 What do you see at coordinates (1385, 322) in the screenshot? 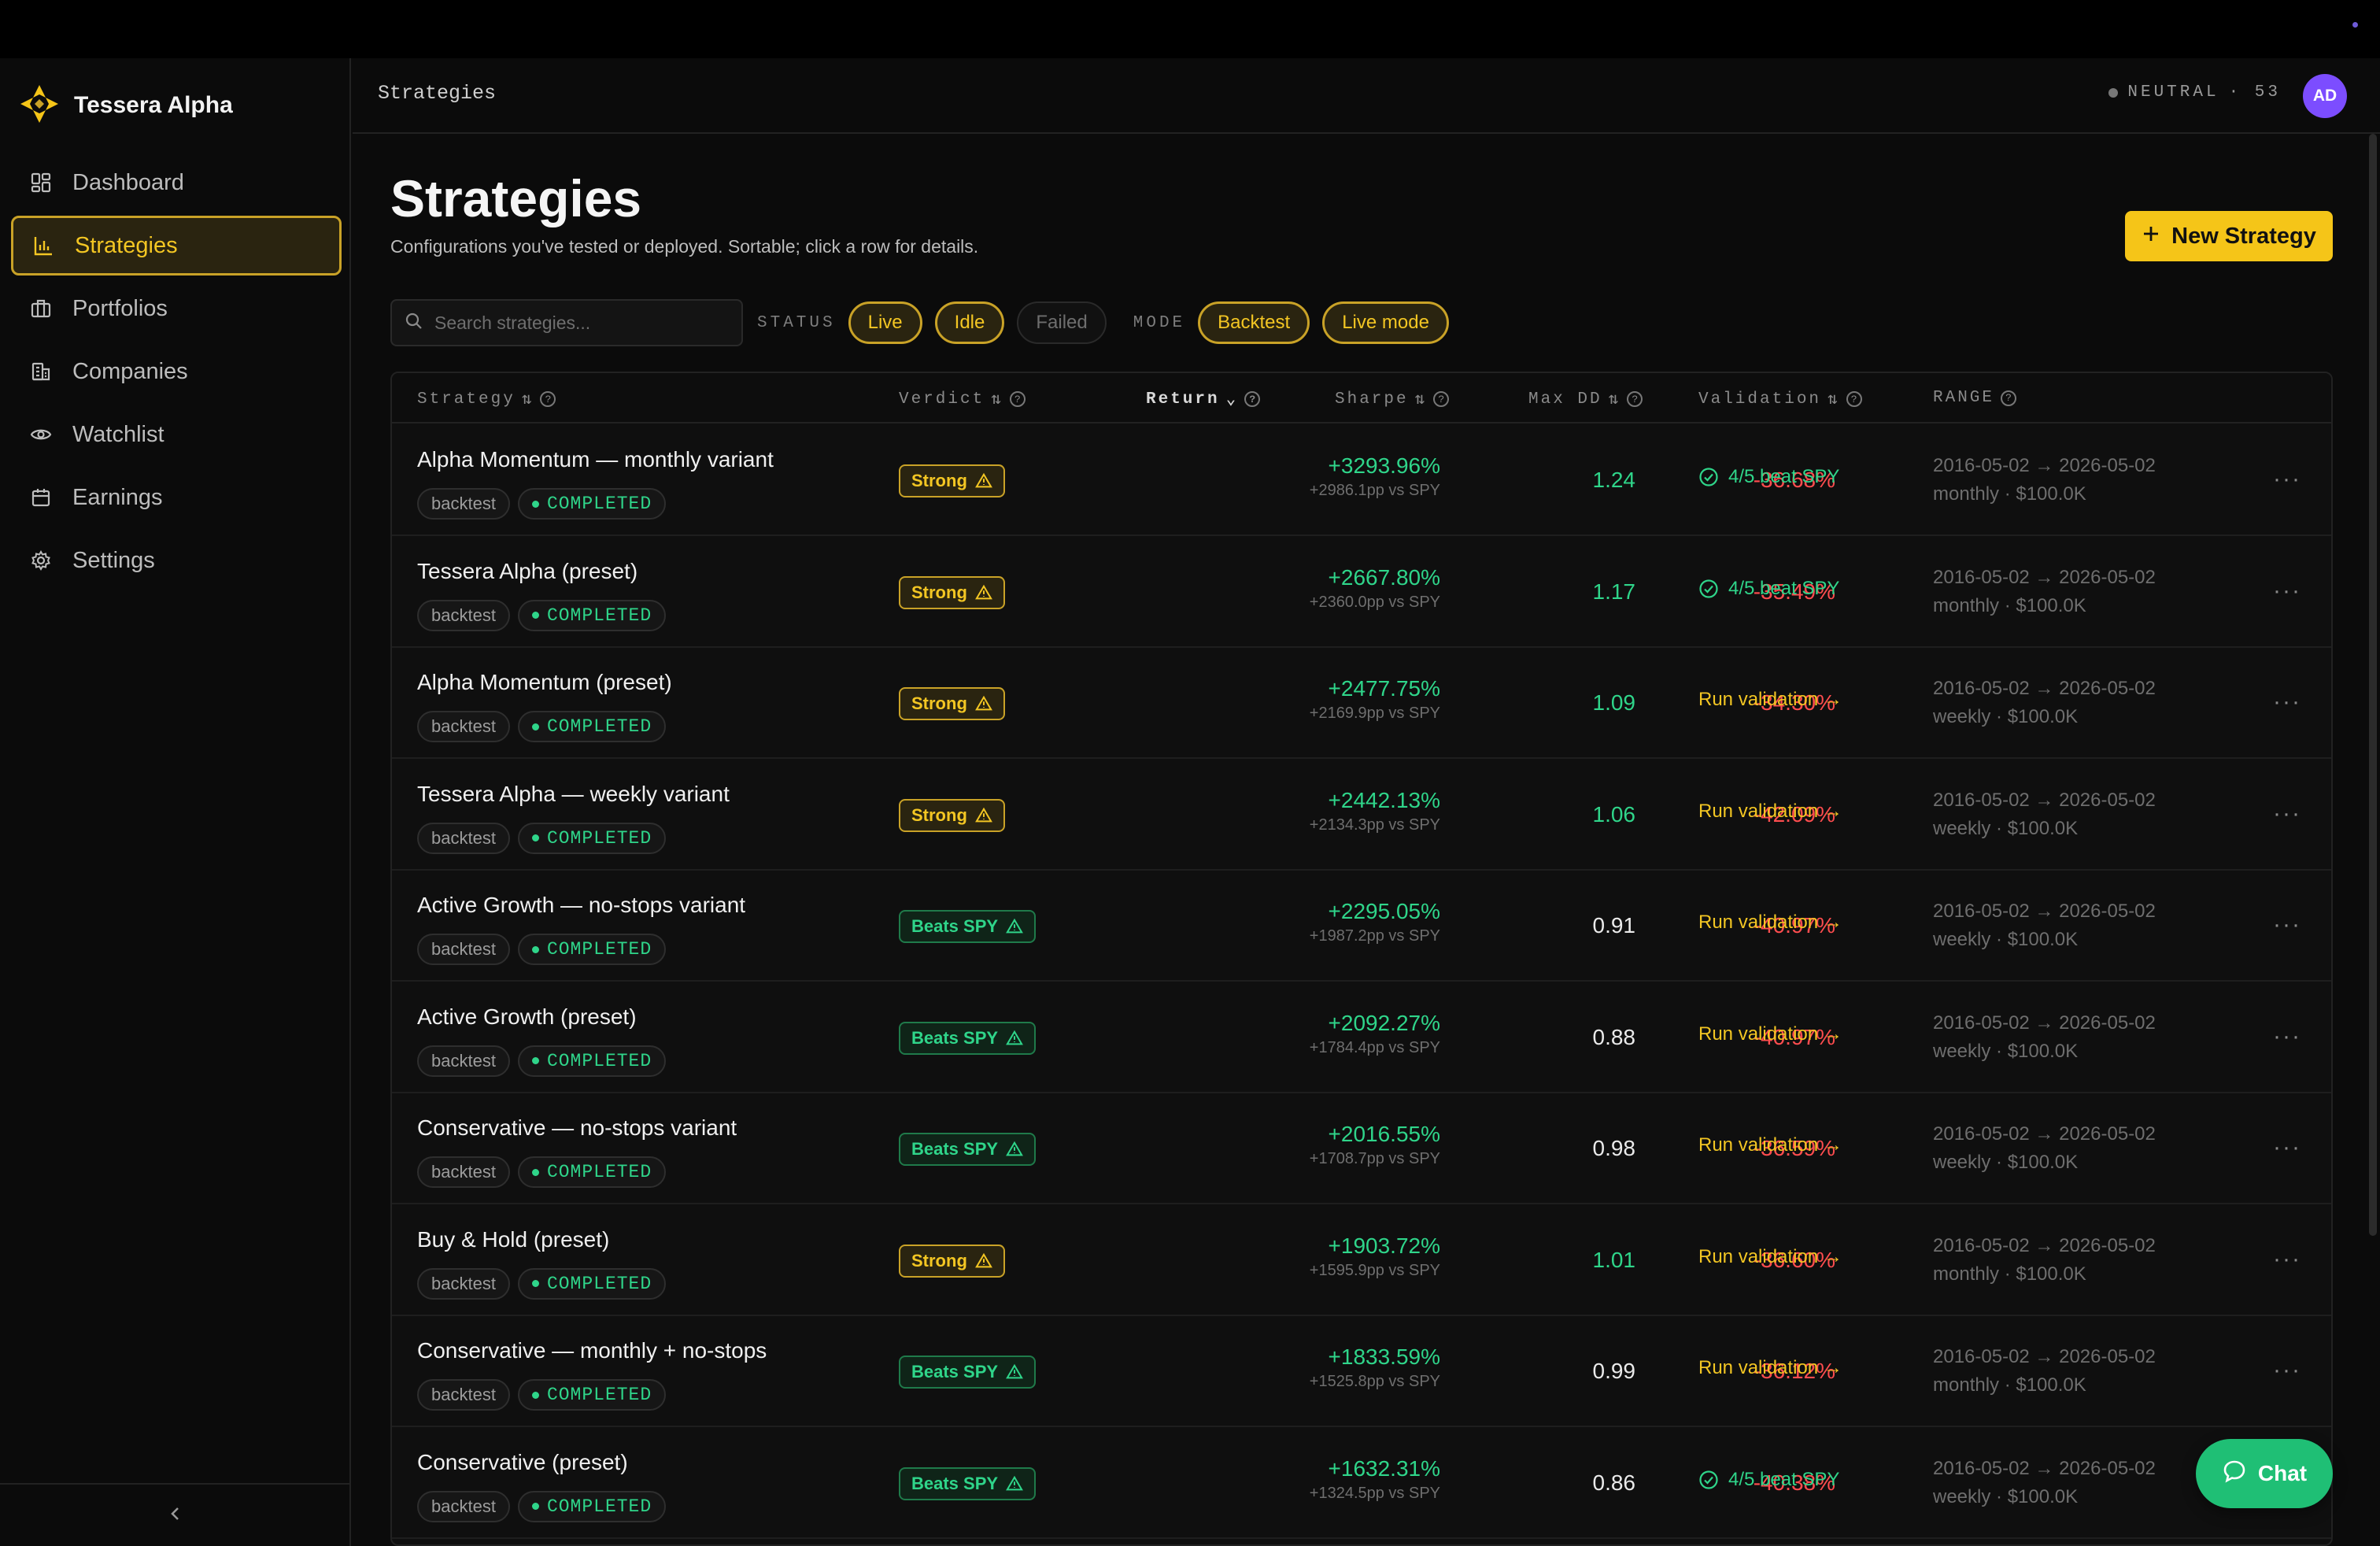
I see `filter-chip-live-mode: Live mode` at bounding box center [1385, 322].